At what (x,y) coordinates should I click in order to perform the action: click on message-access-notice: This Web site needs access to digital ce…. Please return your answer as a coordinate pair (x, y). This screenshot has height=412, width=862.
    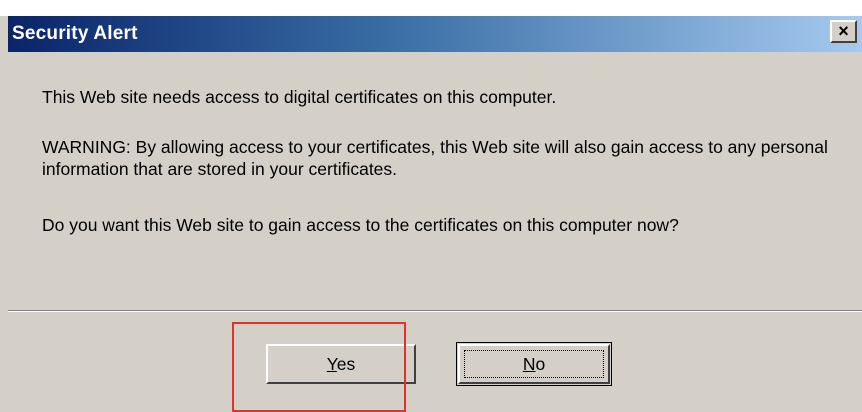
    Looking at the image, I should click on (299, 97).